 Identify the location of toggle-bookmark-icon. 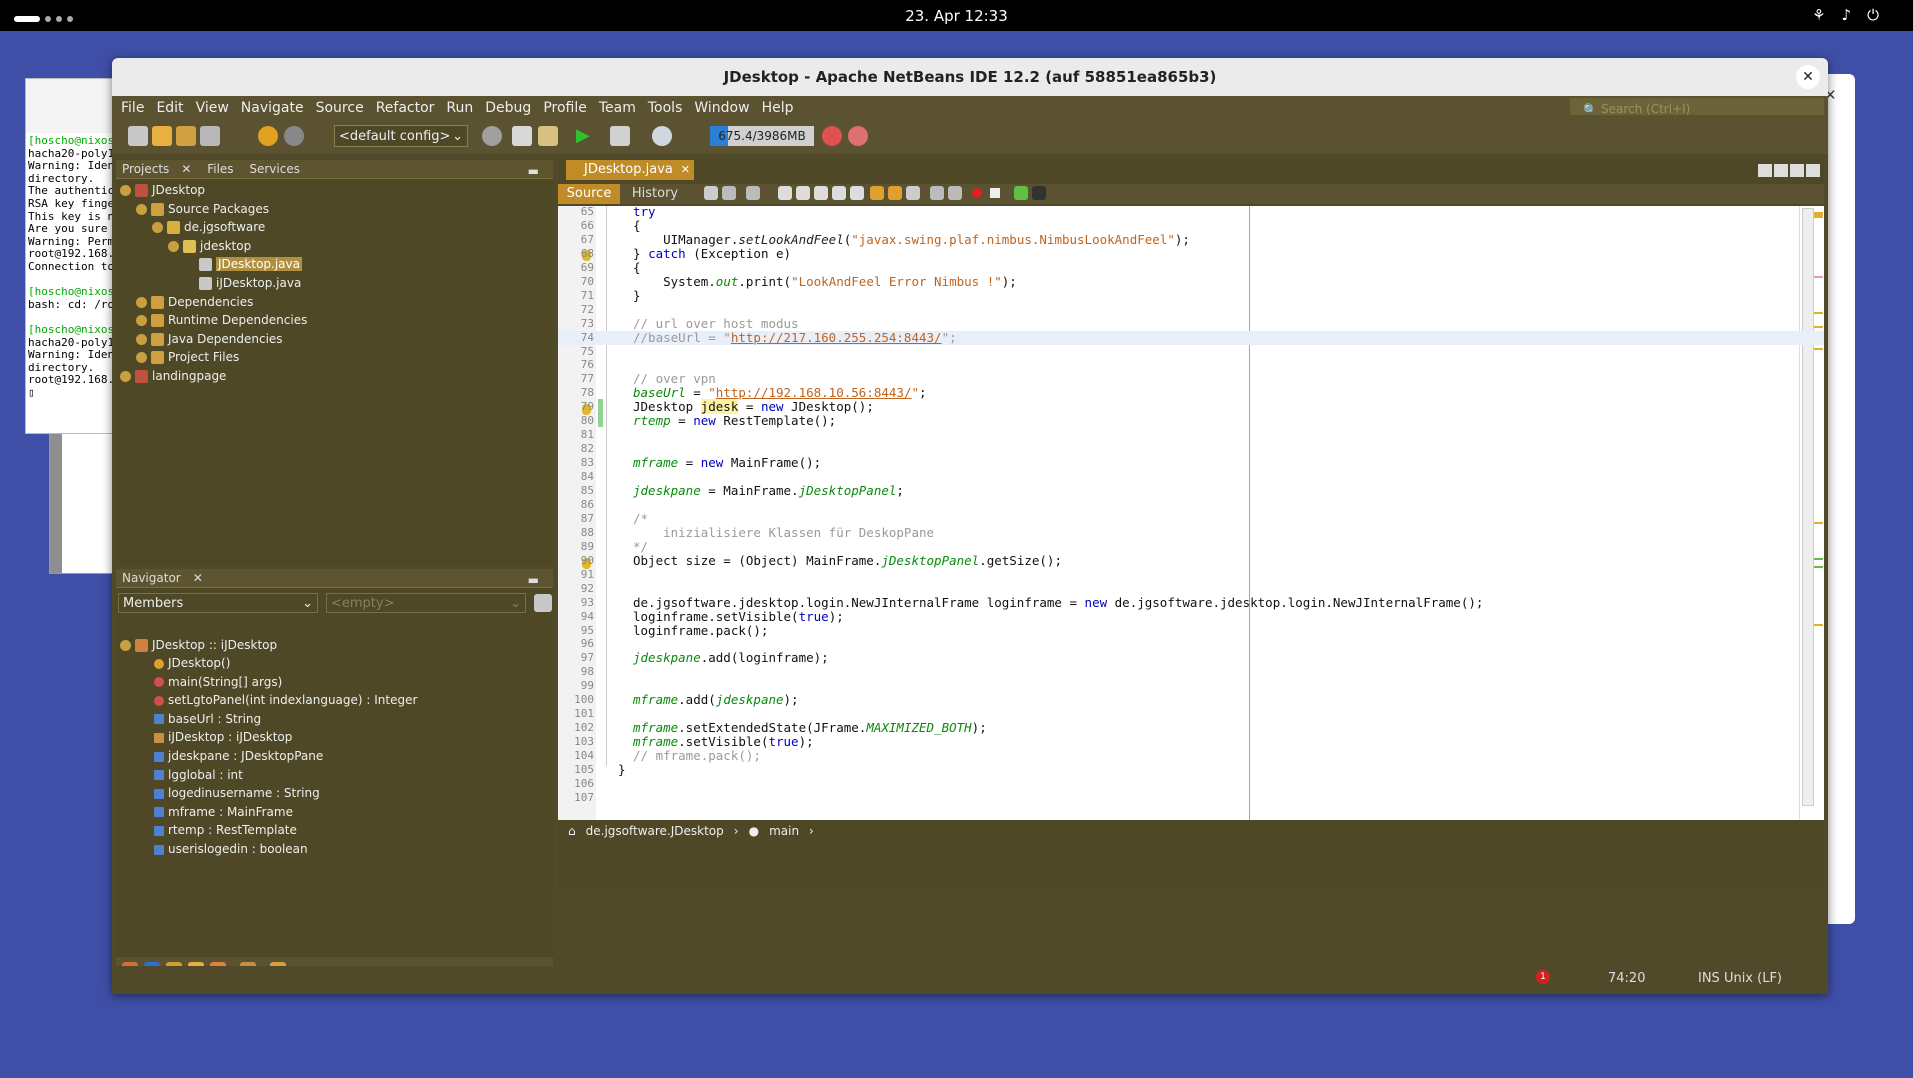
(913, 193).